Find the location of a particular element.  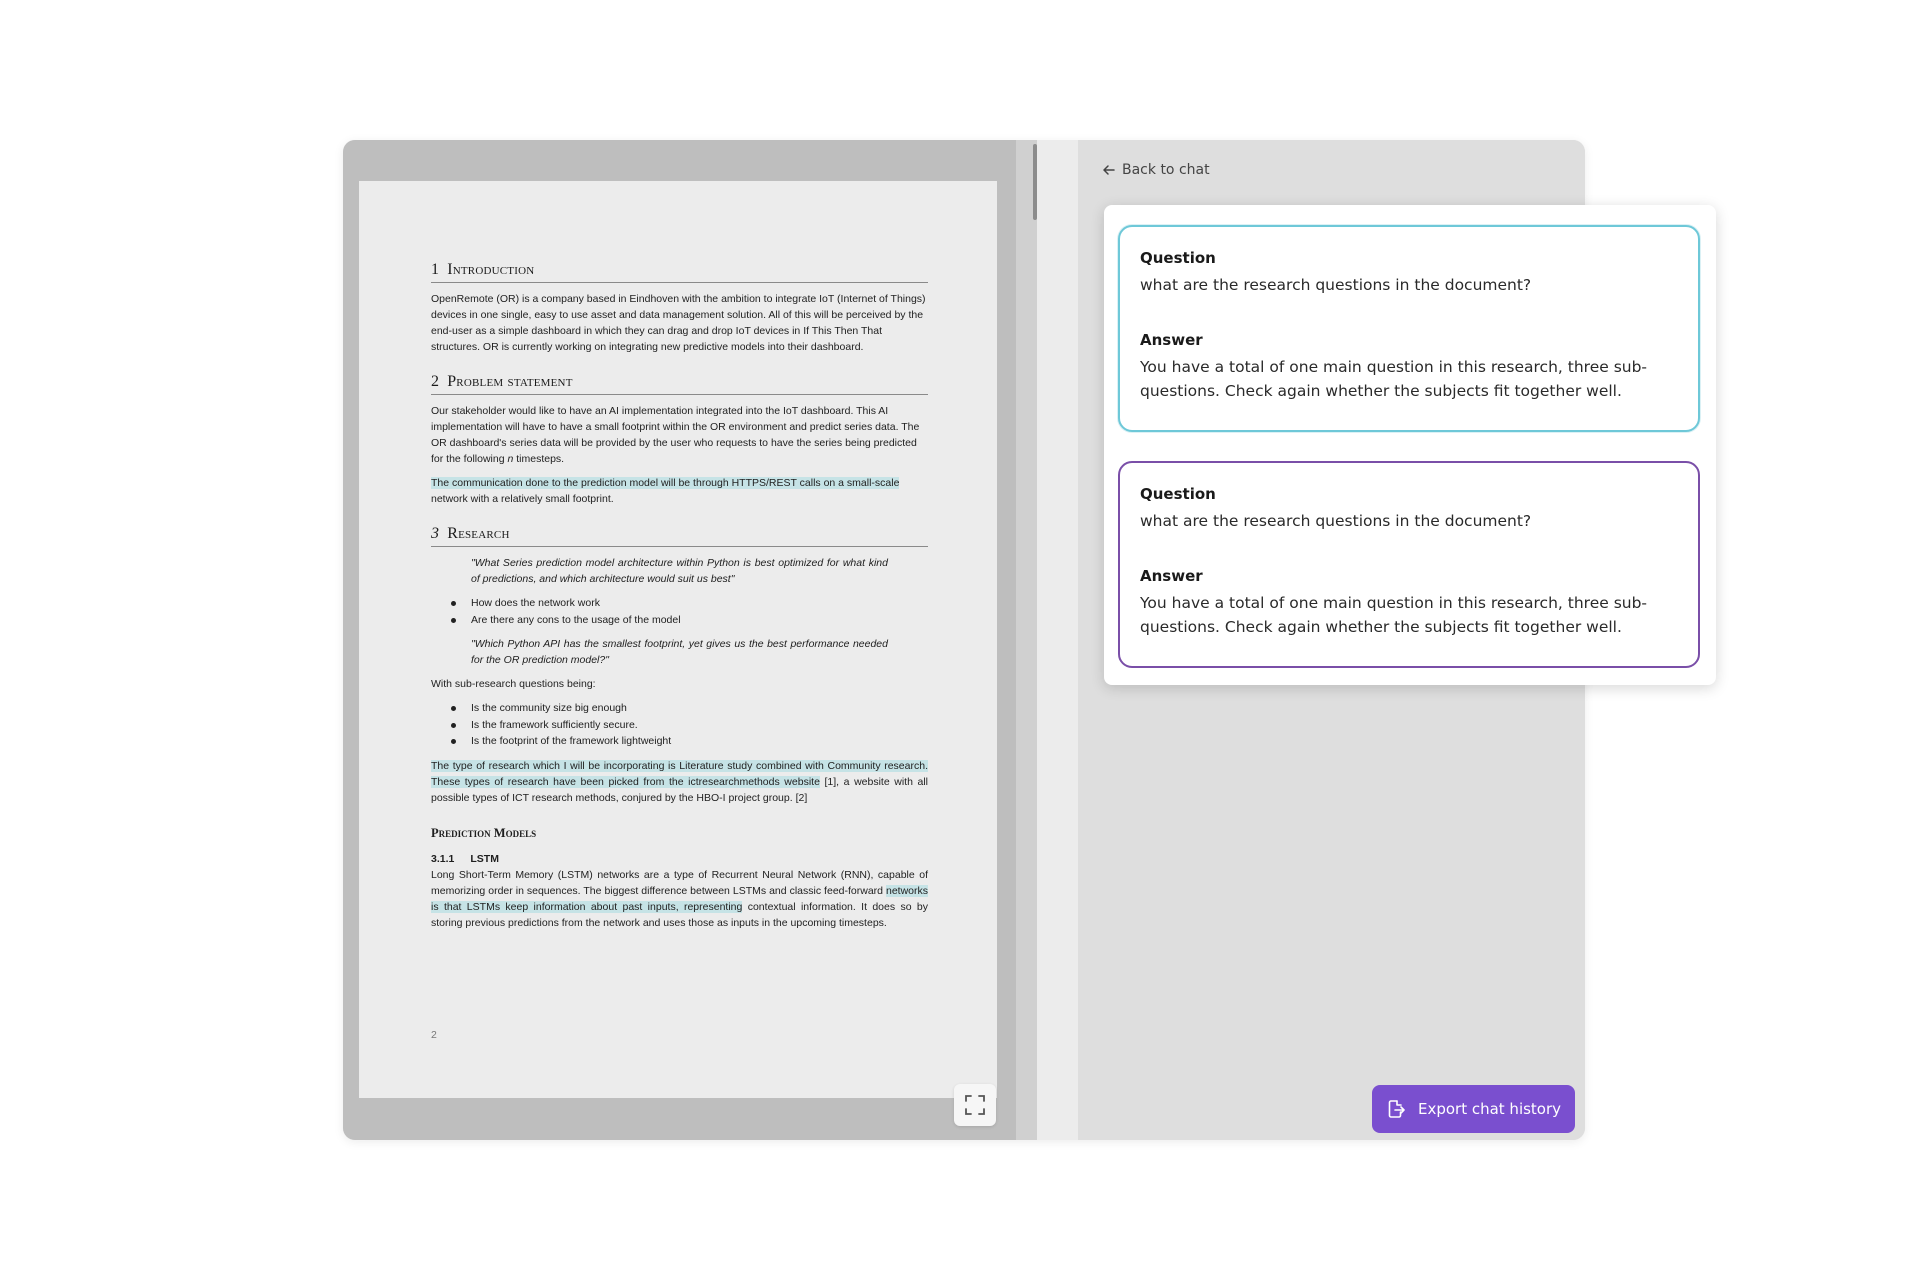

scroll-track is located at coordinates (1057, 640).